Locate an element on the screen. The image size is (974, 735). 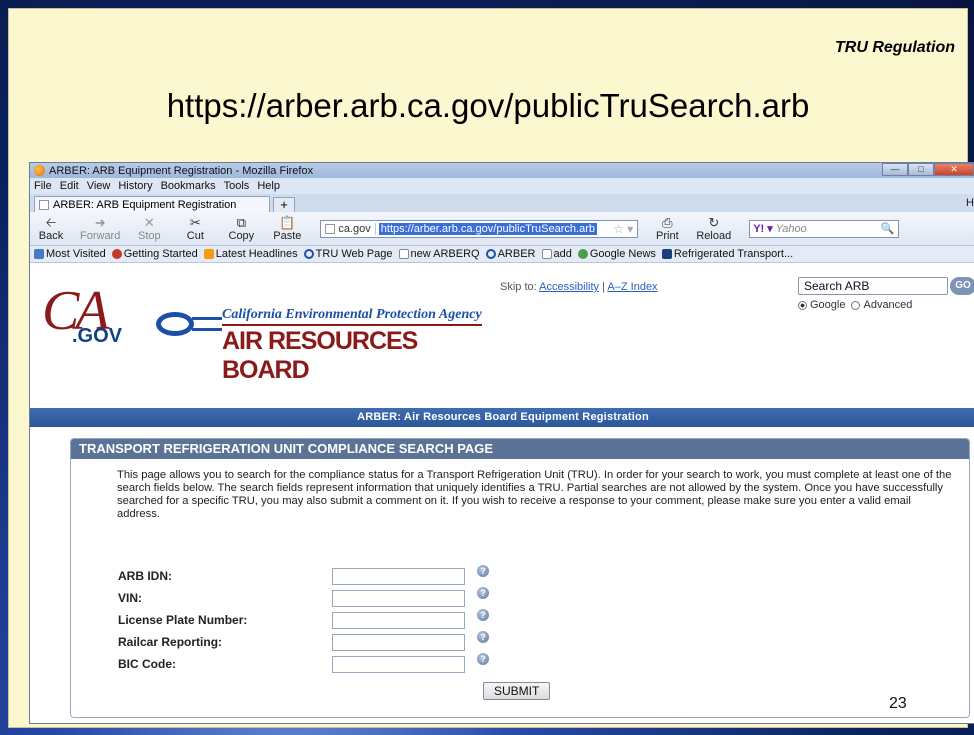
form-row-vin: VIN: ? is located at coordinates (303, 597).